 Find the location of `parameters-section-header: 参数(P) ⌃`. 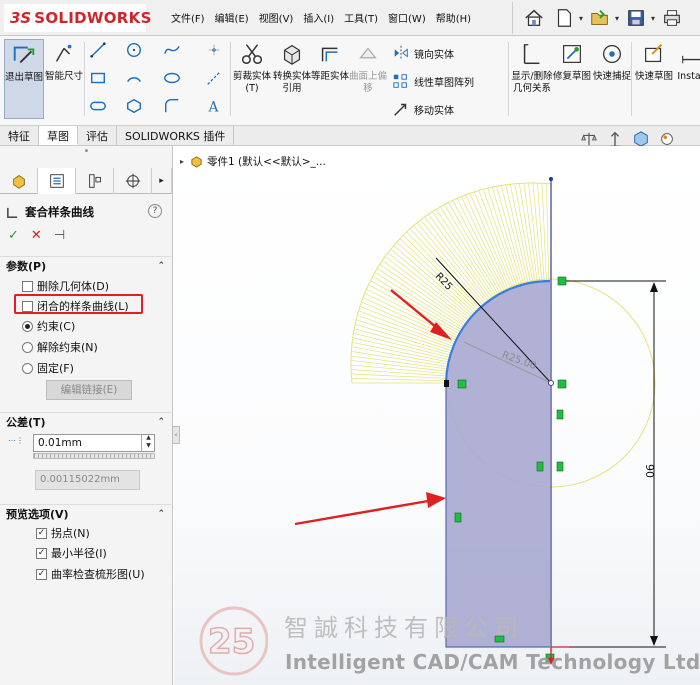

parameters-section-header: 参数(P) ⌃ is located at coordinates (86, 265).